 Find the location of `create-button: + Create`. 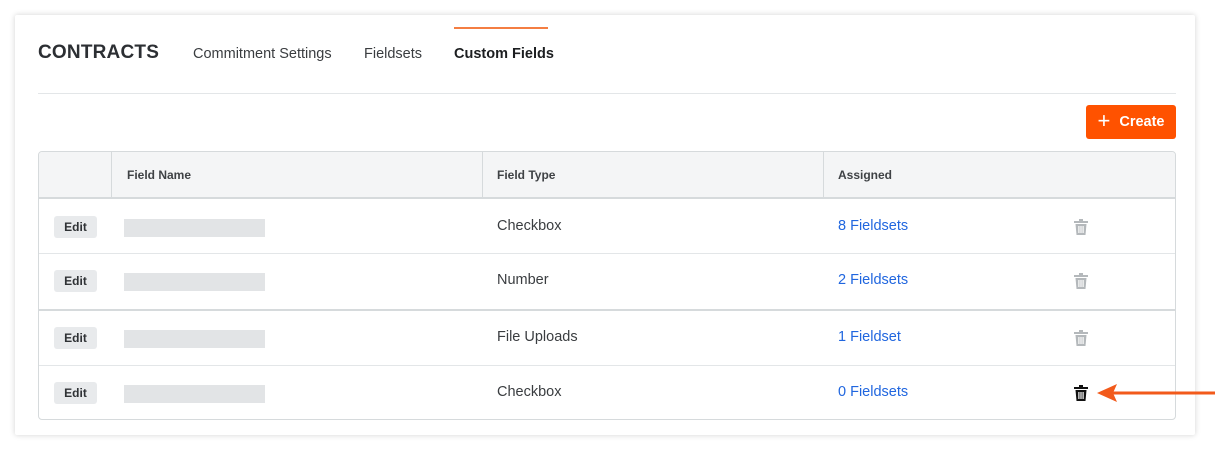

create-button: + Create is located at coordinates (1131, 122).